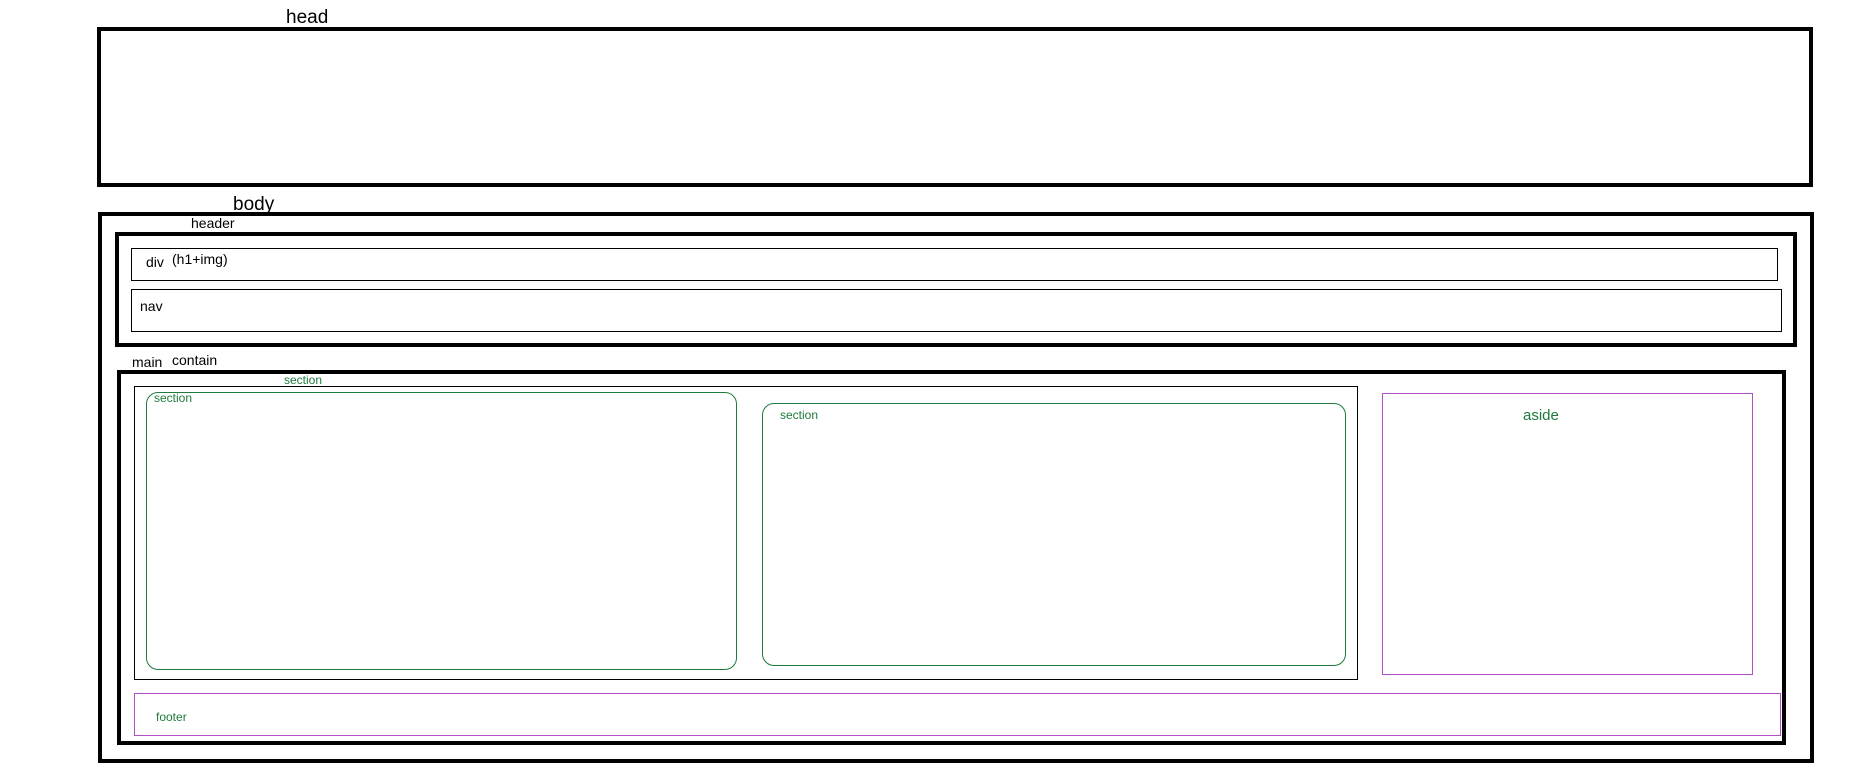  I want to click on main-label: main, so click(147, 362).